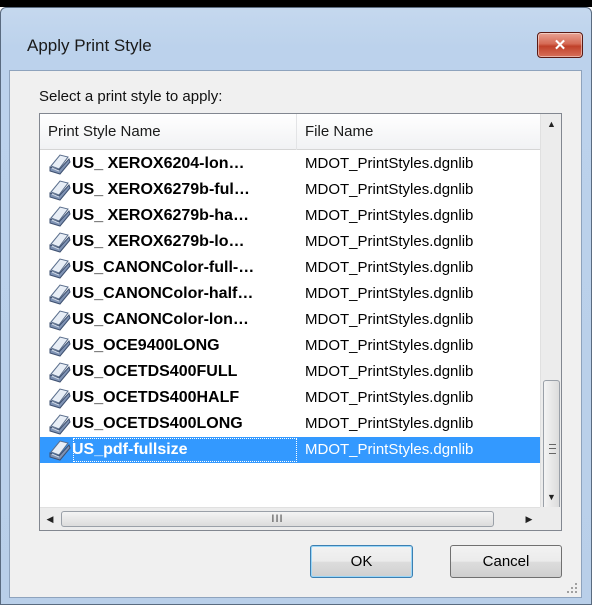 The width and height of the screenshot is (592, 605). I want to click on resize-grip-icon, so click(572, 588).